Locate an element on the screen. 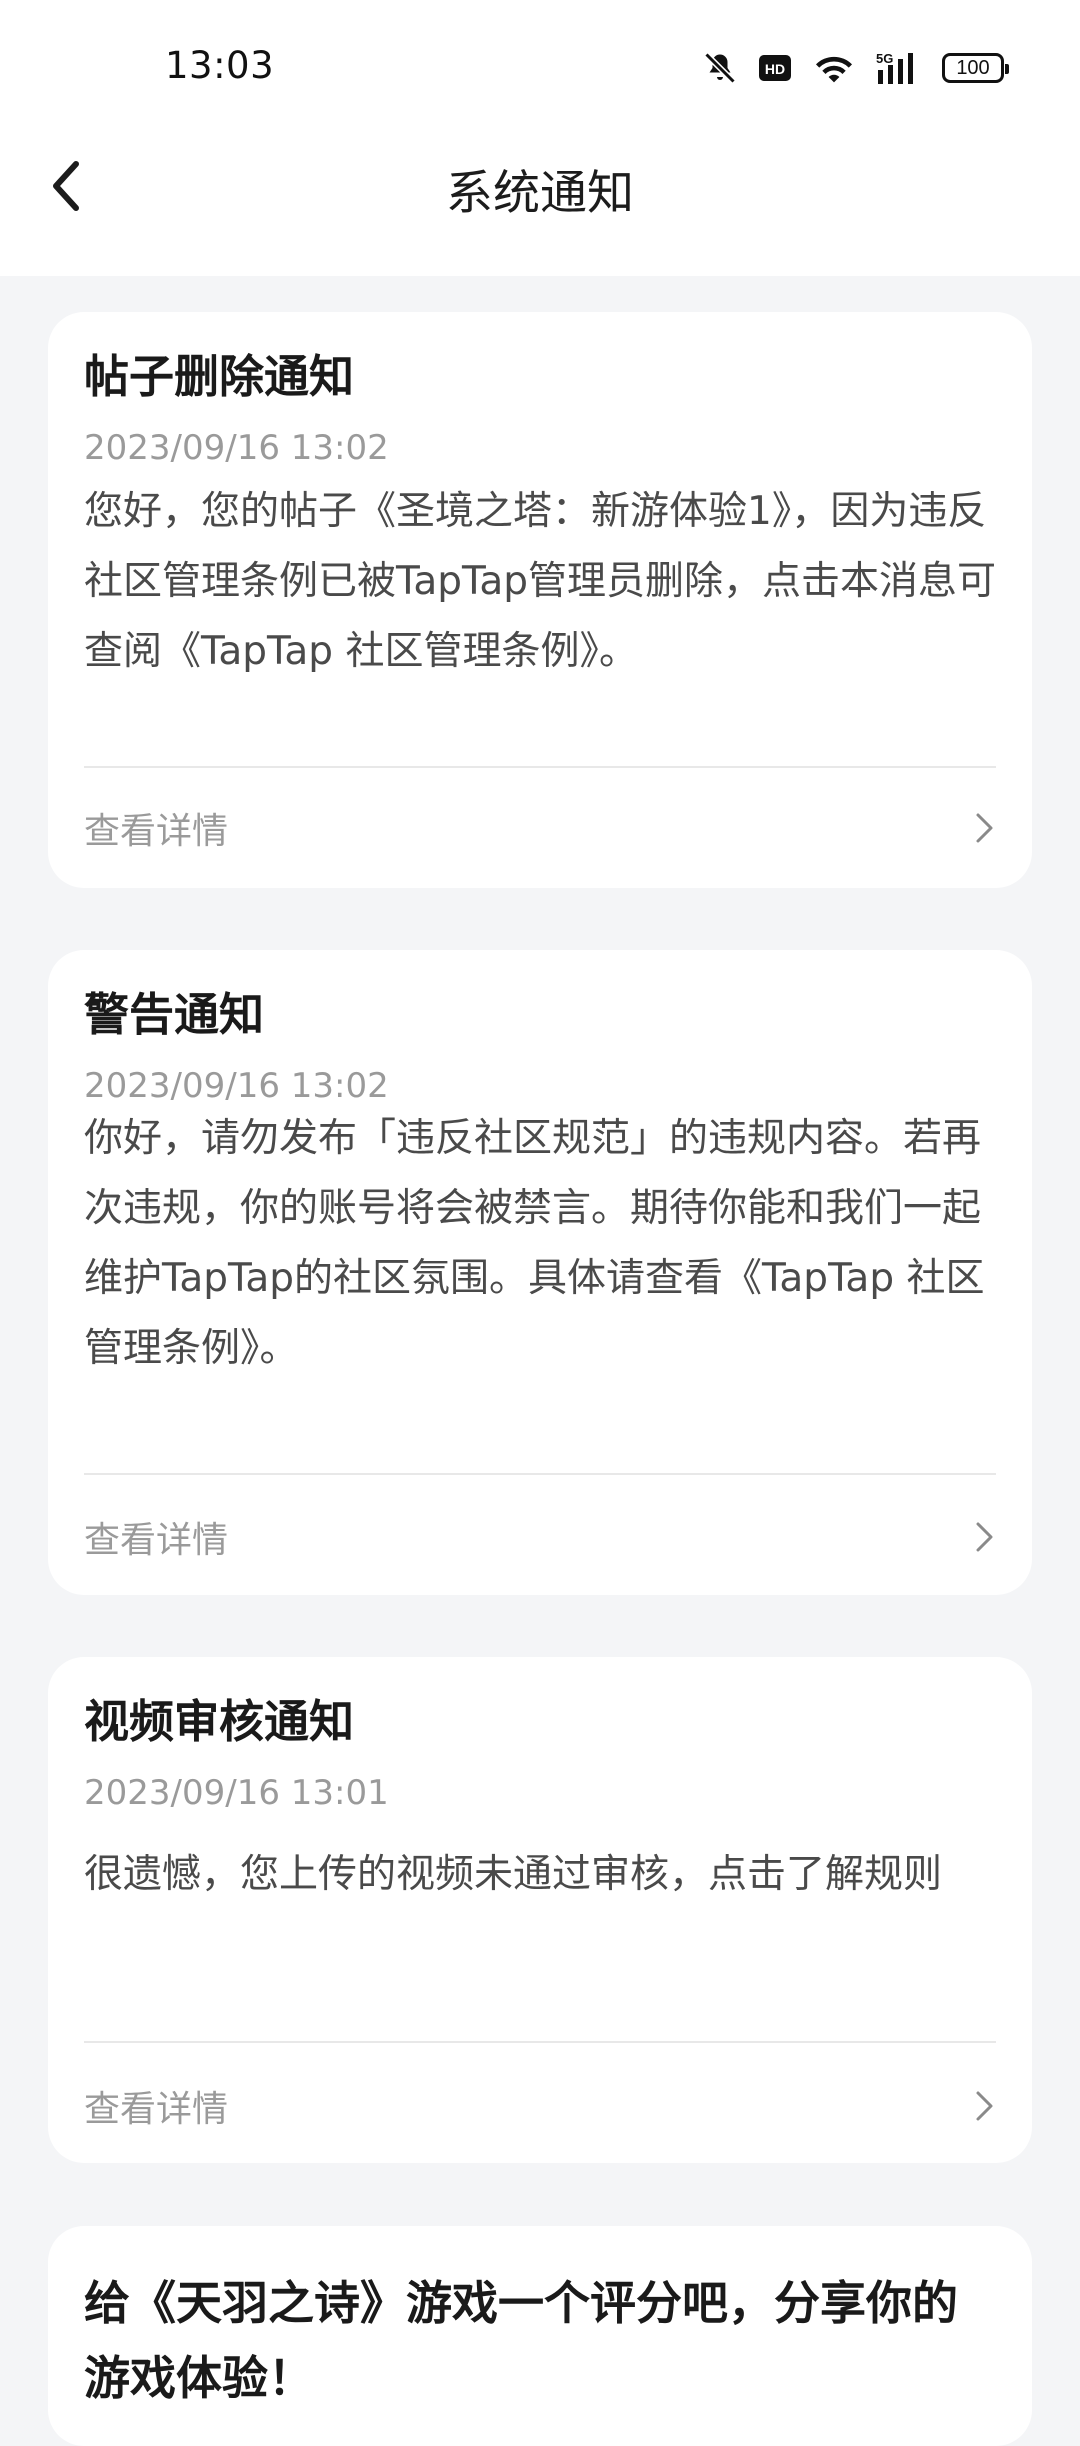 The height and width of the screenshot is (2446, 1080). wifi-icon is located at coordinates (834, 68).